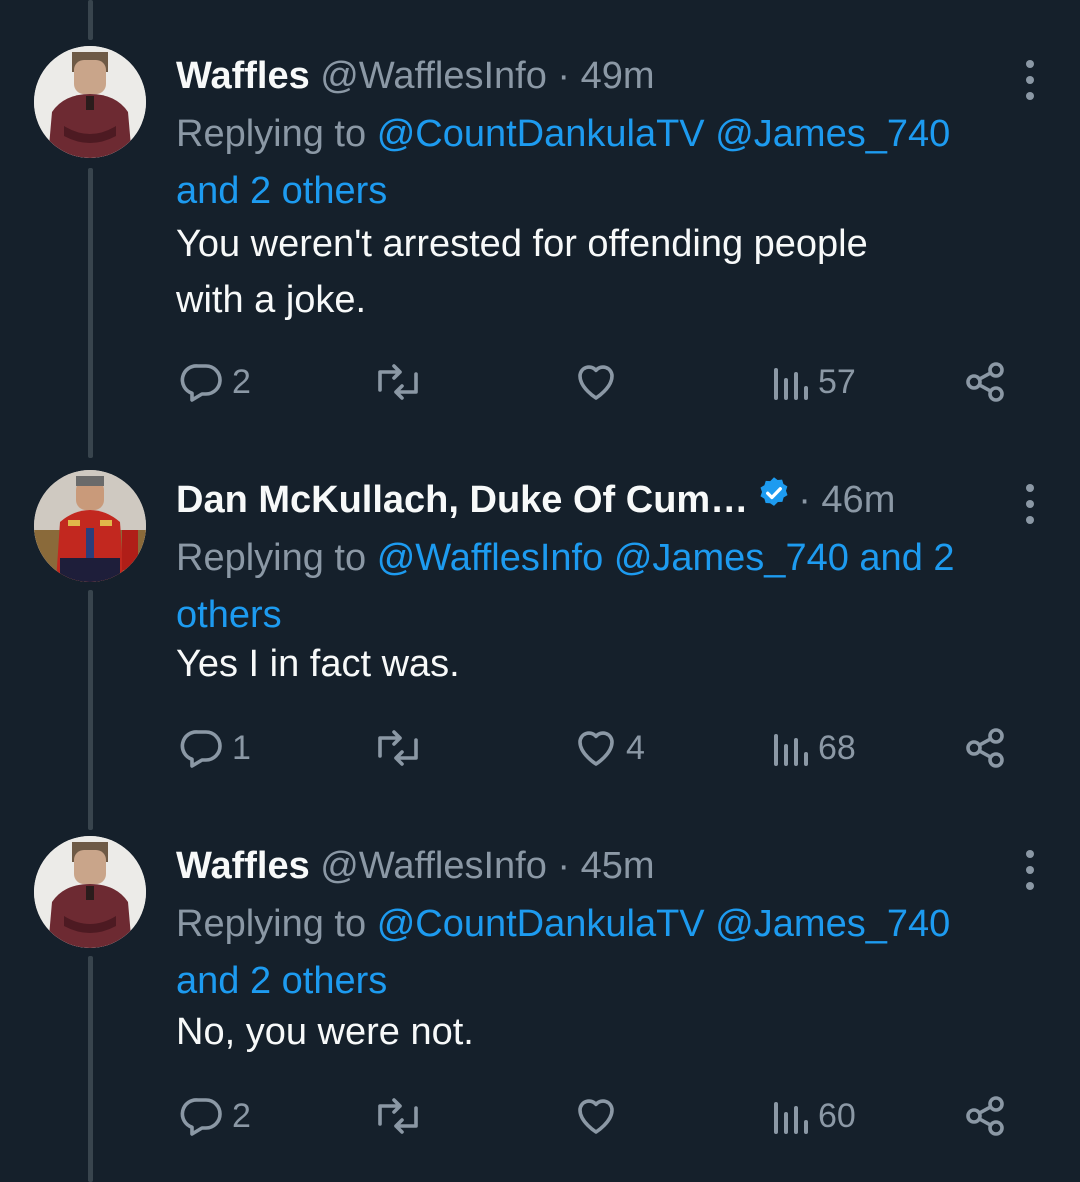 The height and width of the screenshot is (1182, 1080). What do you see at coordinates (271, 300) in the screenshot?
I see `tweet-text-line: with a joke.` at bounding box center [271, 300].